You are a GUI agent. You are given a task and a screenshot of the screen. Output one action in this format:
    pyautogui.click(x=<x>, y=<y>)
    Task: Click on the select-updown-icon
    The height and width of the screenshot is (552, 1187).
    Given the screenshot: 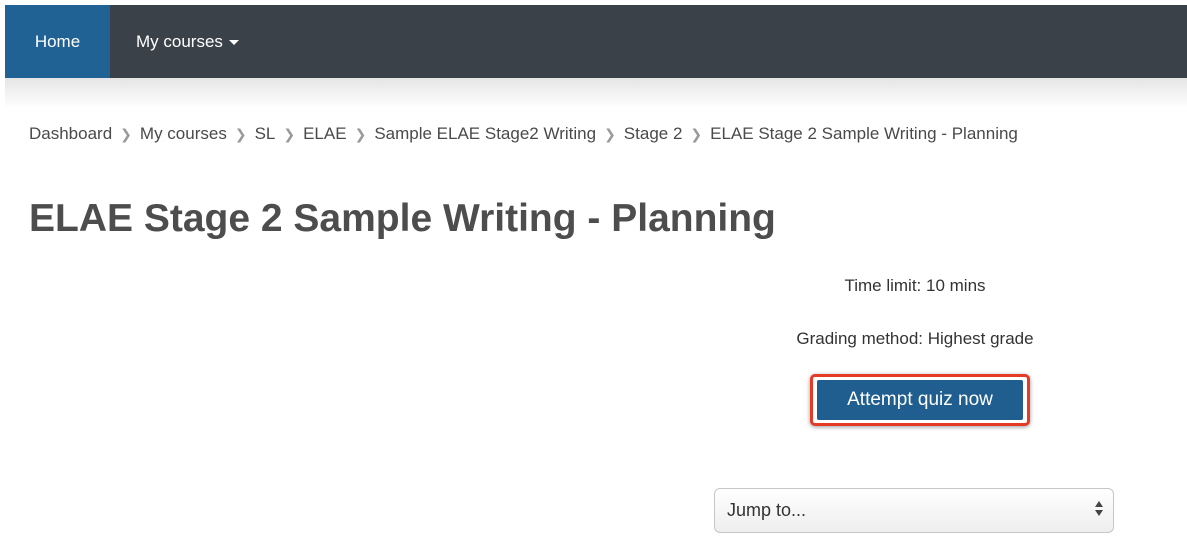 What is the action you would take?
    pyautogui.click(x=1099, y=508)
    